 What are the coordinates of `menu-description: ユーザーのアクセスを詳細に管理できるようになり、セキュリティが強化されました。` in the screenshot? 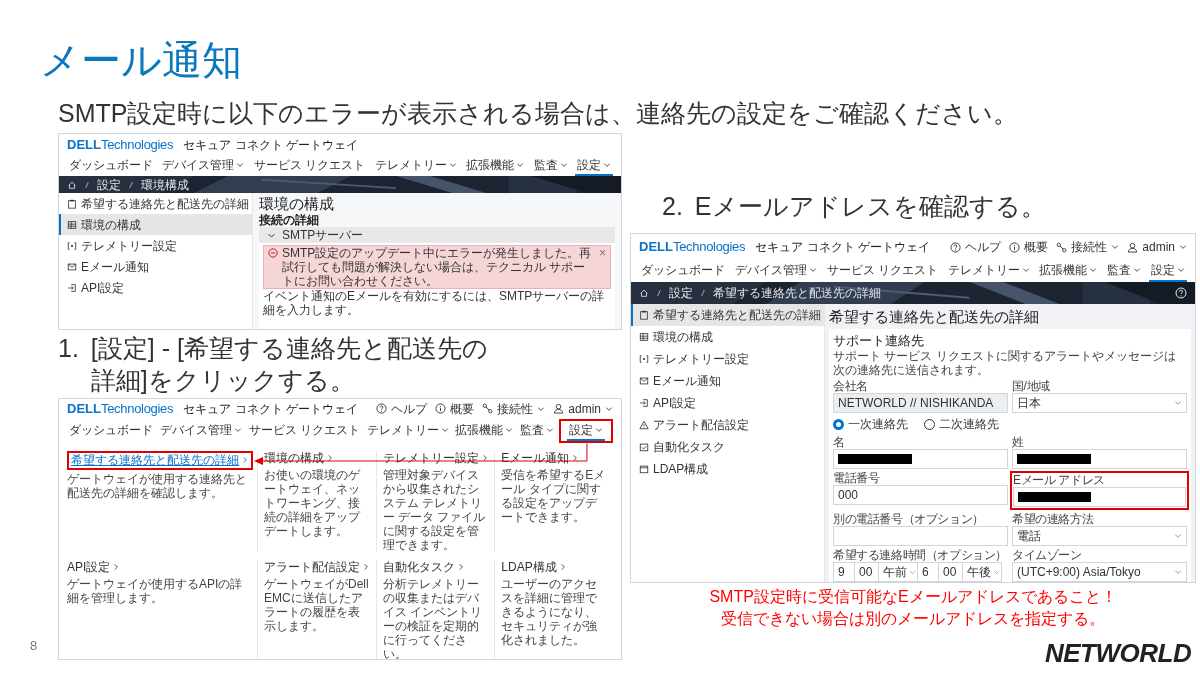 It's located at (550, 611).